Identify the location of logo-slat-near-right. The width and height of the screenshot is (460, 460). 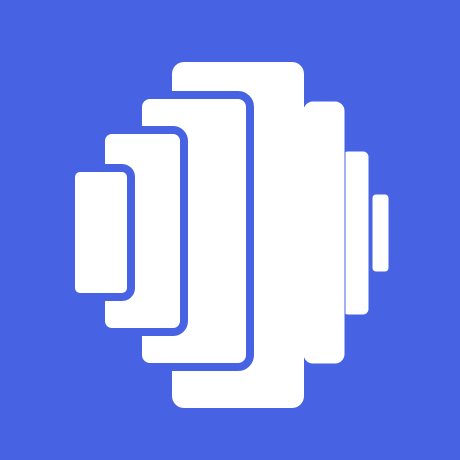
(324, 232).